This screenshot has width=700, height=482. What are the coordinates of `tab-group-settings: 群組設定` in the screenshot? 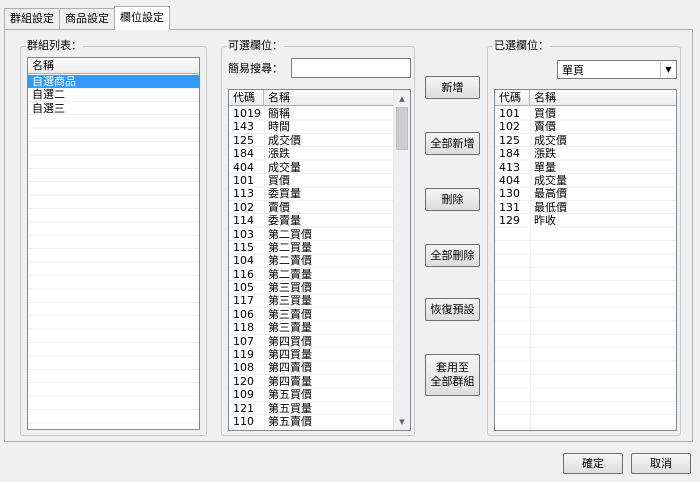 It's located at (32, 19).